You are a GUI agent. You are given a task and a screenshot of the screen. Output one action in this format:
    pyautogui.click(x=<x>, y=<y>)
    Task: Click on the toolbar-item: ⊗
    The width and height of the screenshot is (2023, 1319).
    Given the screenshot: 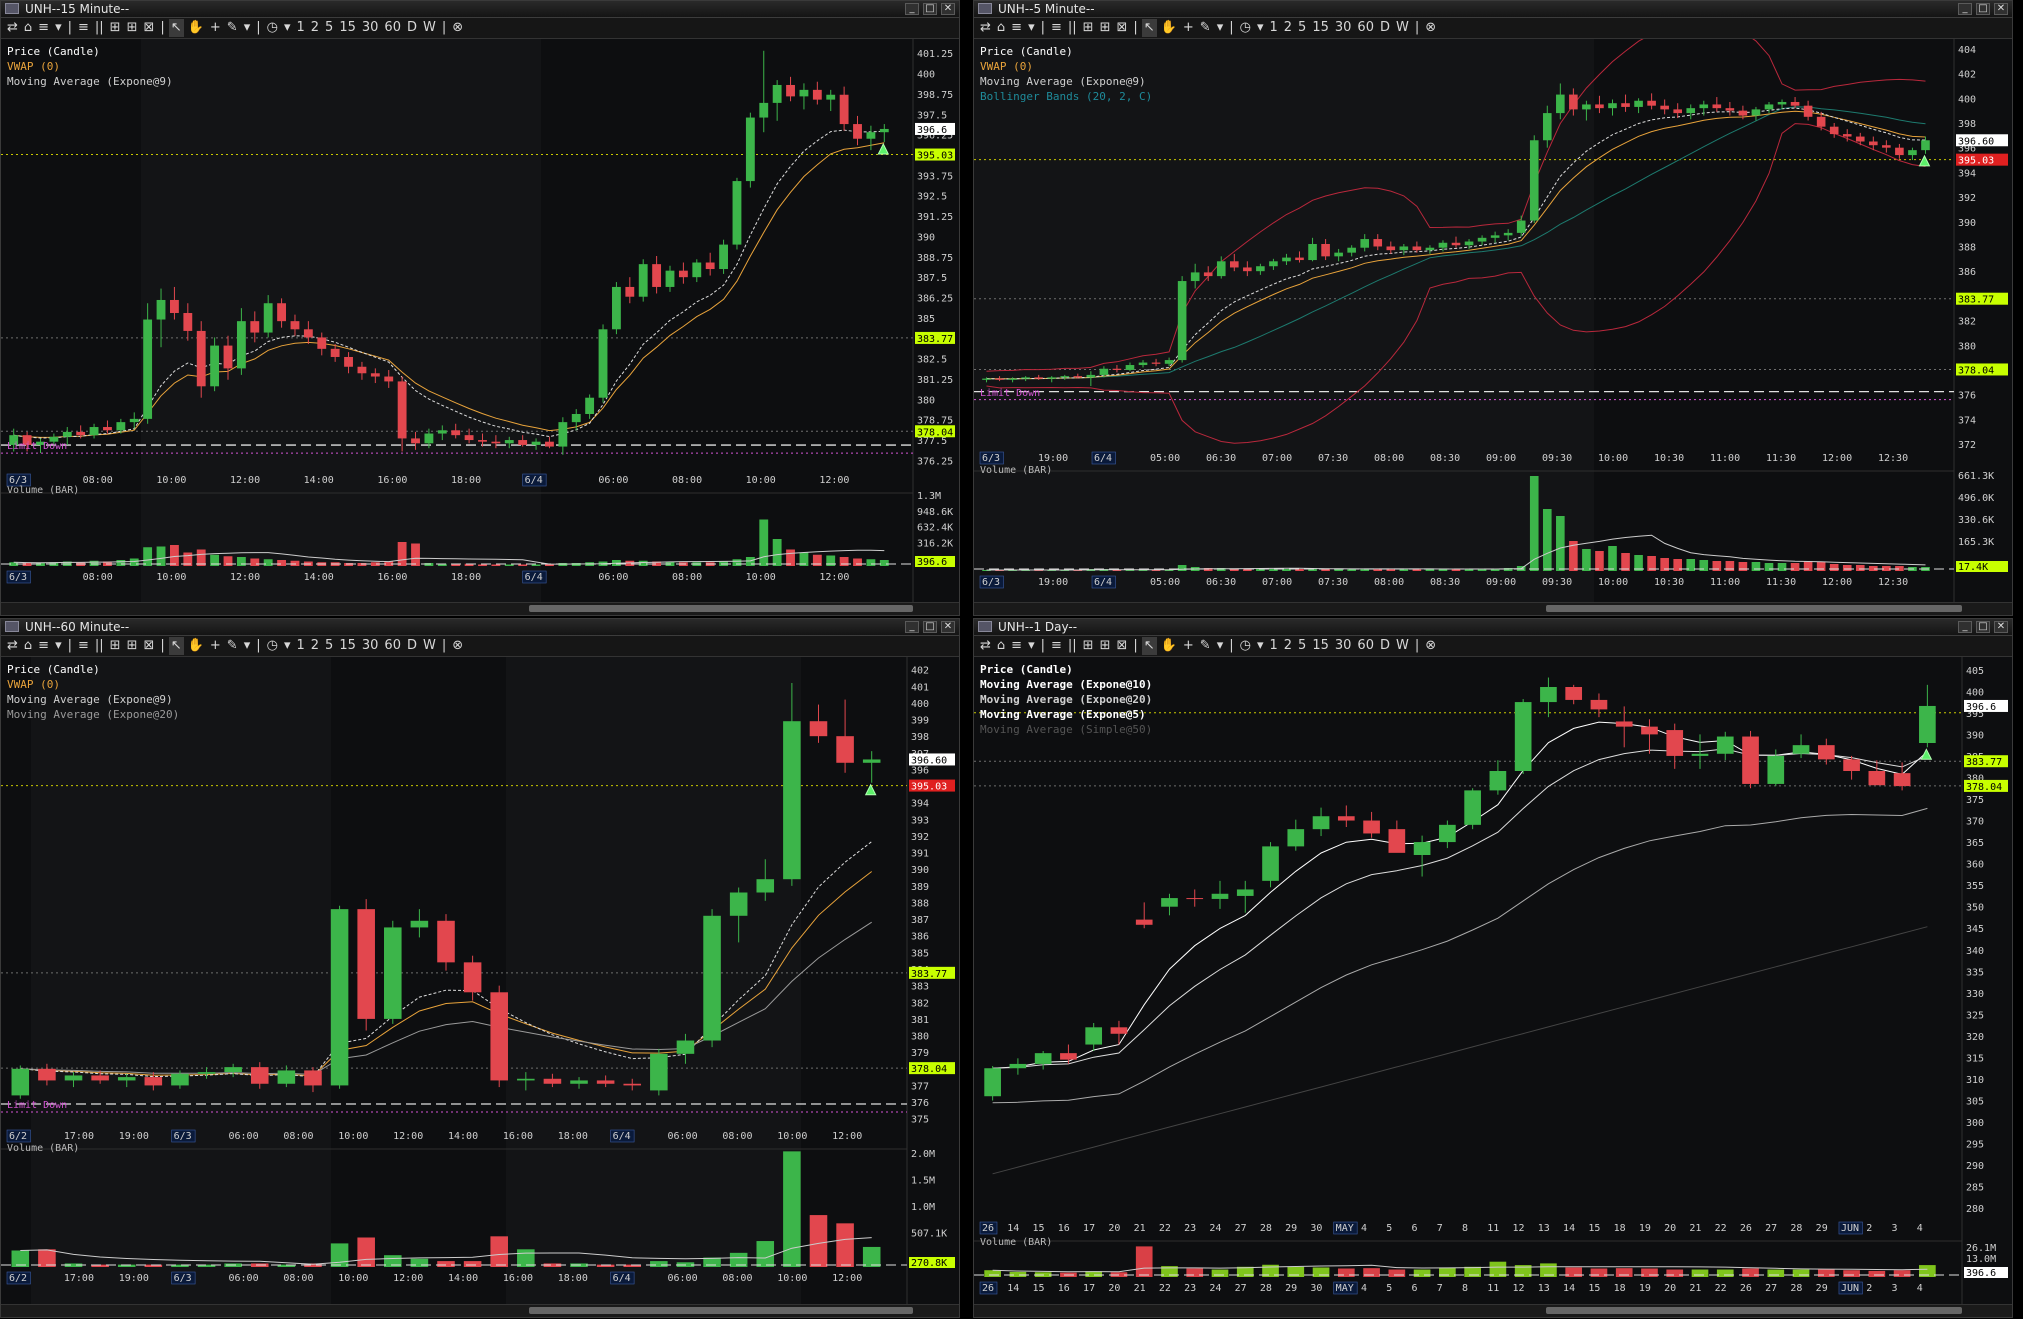 What is the action you would take?
    pyautogui.click(x=1430, y=28)
    